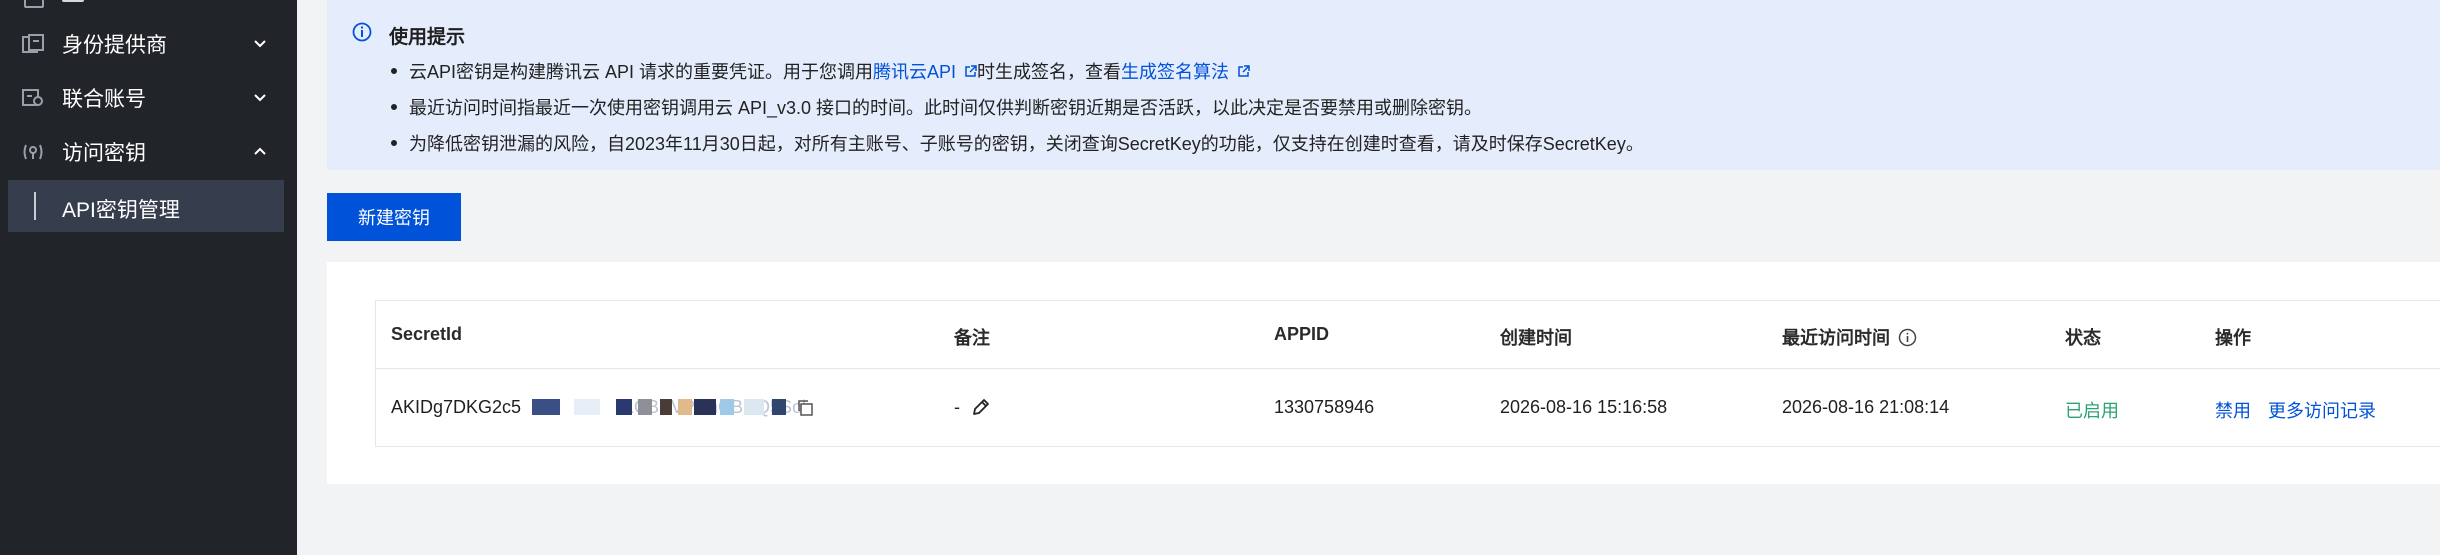 The image size is (2440, 555). What do you see at coordinates (1175, 71) in the screenshot?
I see `signature-algorithm-link: 生成签名算法` at bounding box center [1175, 71].